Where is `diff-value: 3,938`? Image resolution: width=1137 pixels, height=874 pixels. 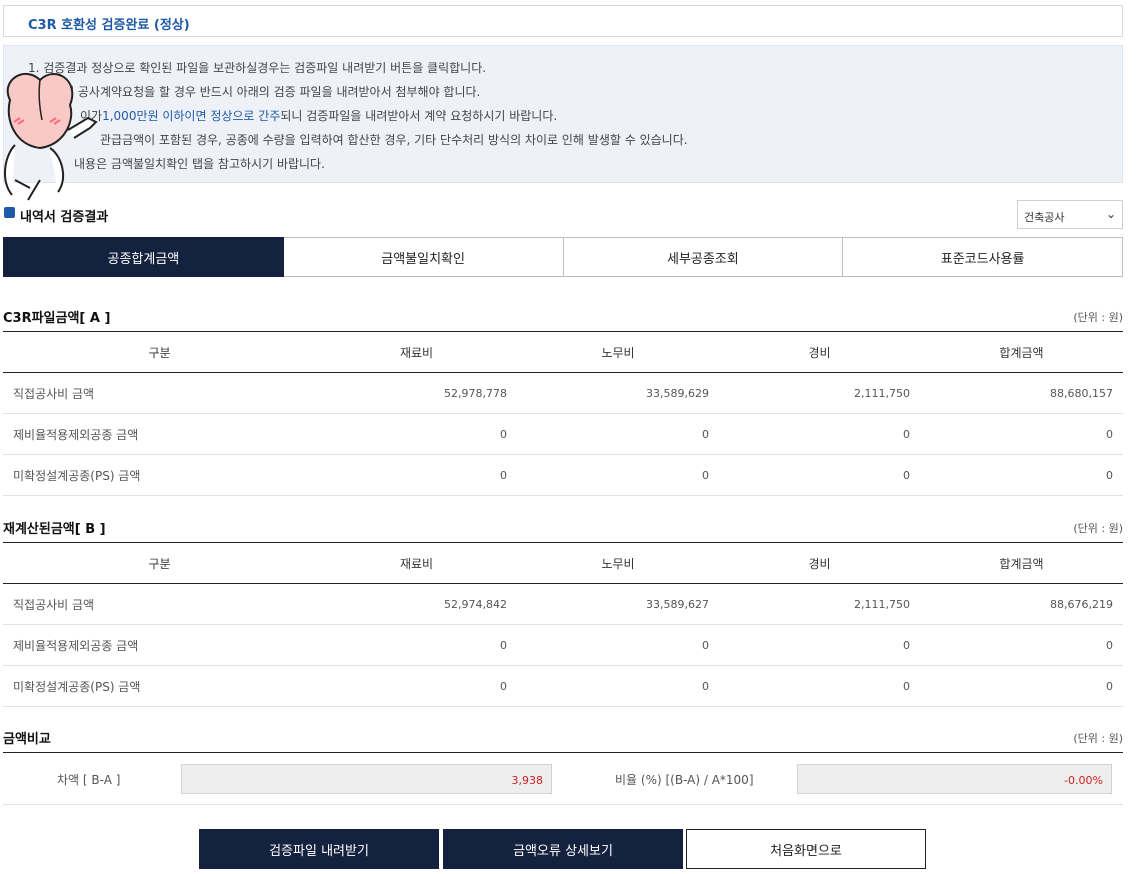
diff-value: 3,938 is located at coordinates (527, 780).